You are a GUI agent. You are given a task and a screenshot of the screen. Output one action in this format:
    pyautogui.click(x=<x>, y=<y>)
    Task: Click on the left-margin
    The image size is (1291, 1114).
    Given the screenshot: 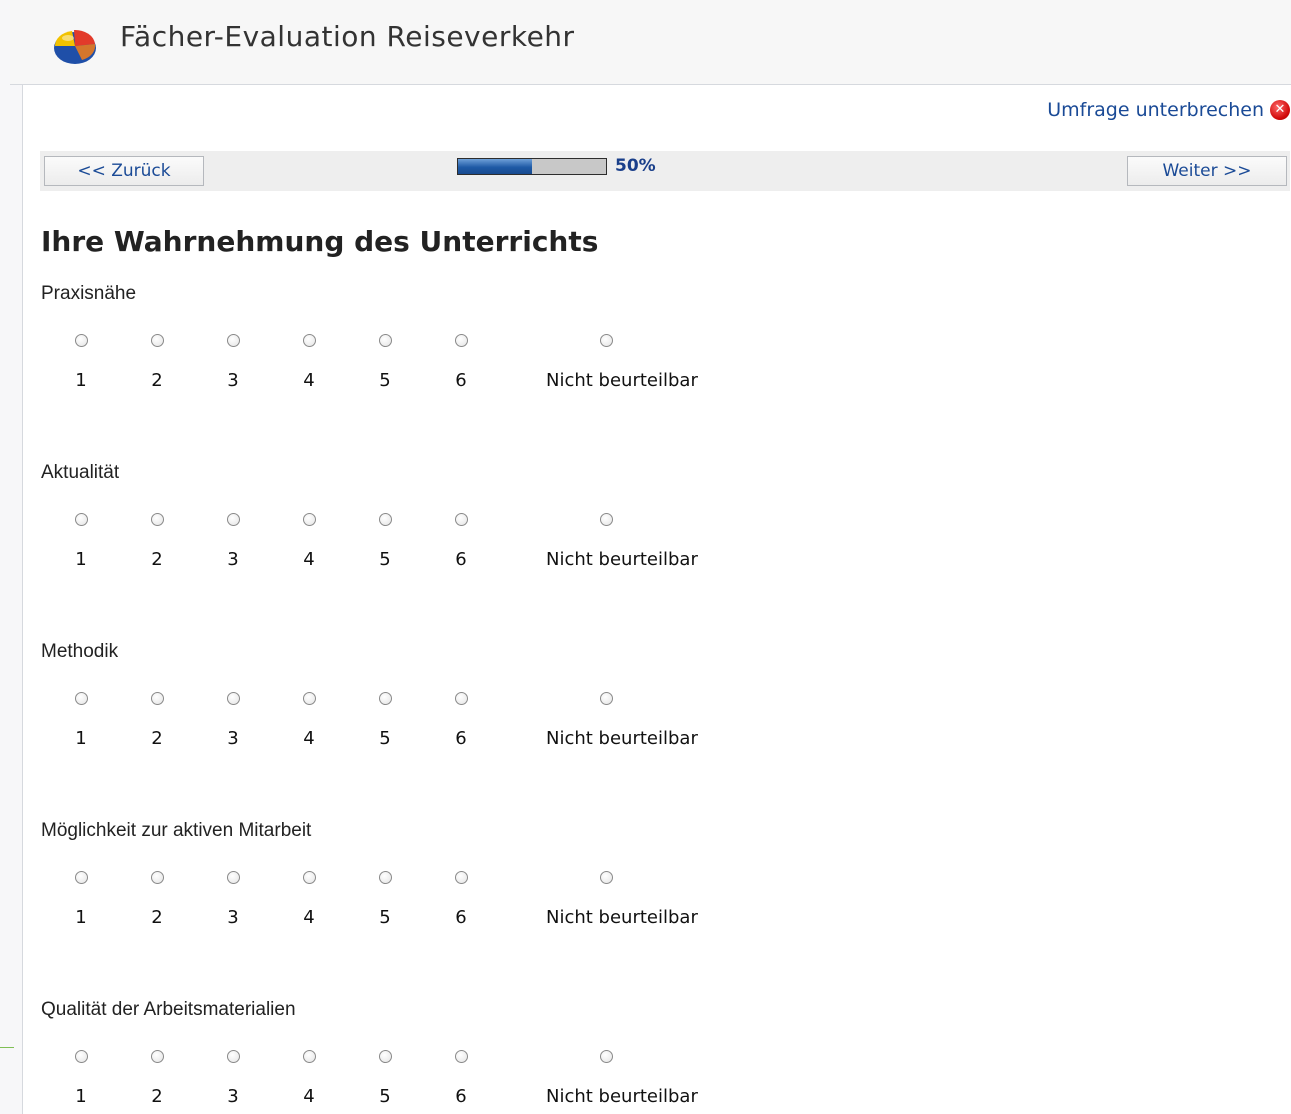 What is the action you would take?
    pyautogui.click(x=11, y=557)
    